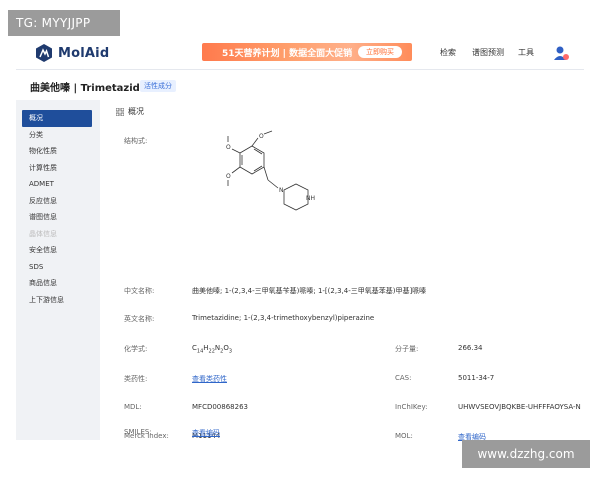 This screenshot has height=480, width=600. Describe the element at coordinates (57, 234) in the screenshot. I see `sidebar-item-crystal: 晶体信息` at that location.